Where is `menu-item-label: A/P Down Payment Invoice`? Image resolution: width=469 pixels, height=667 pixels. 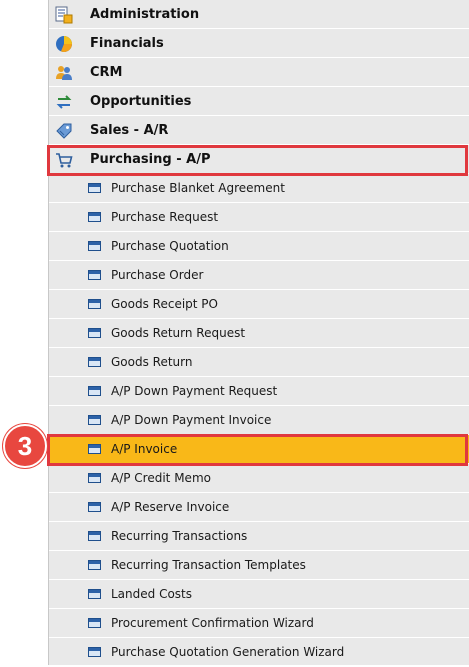
menu-item-label: A/P Down Payment Invoice is located at coordinates (191, 420).